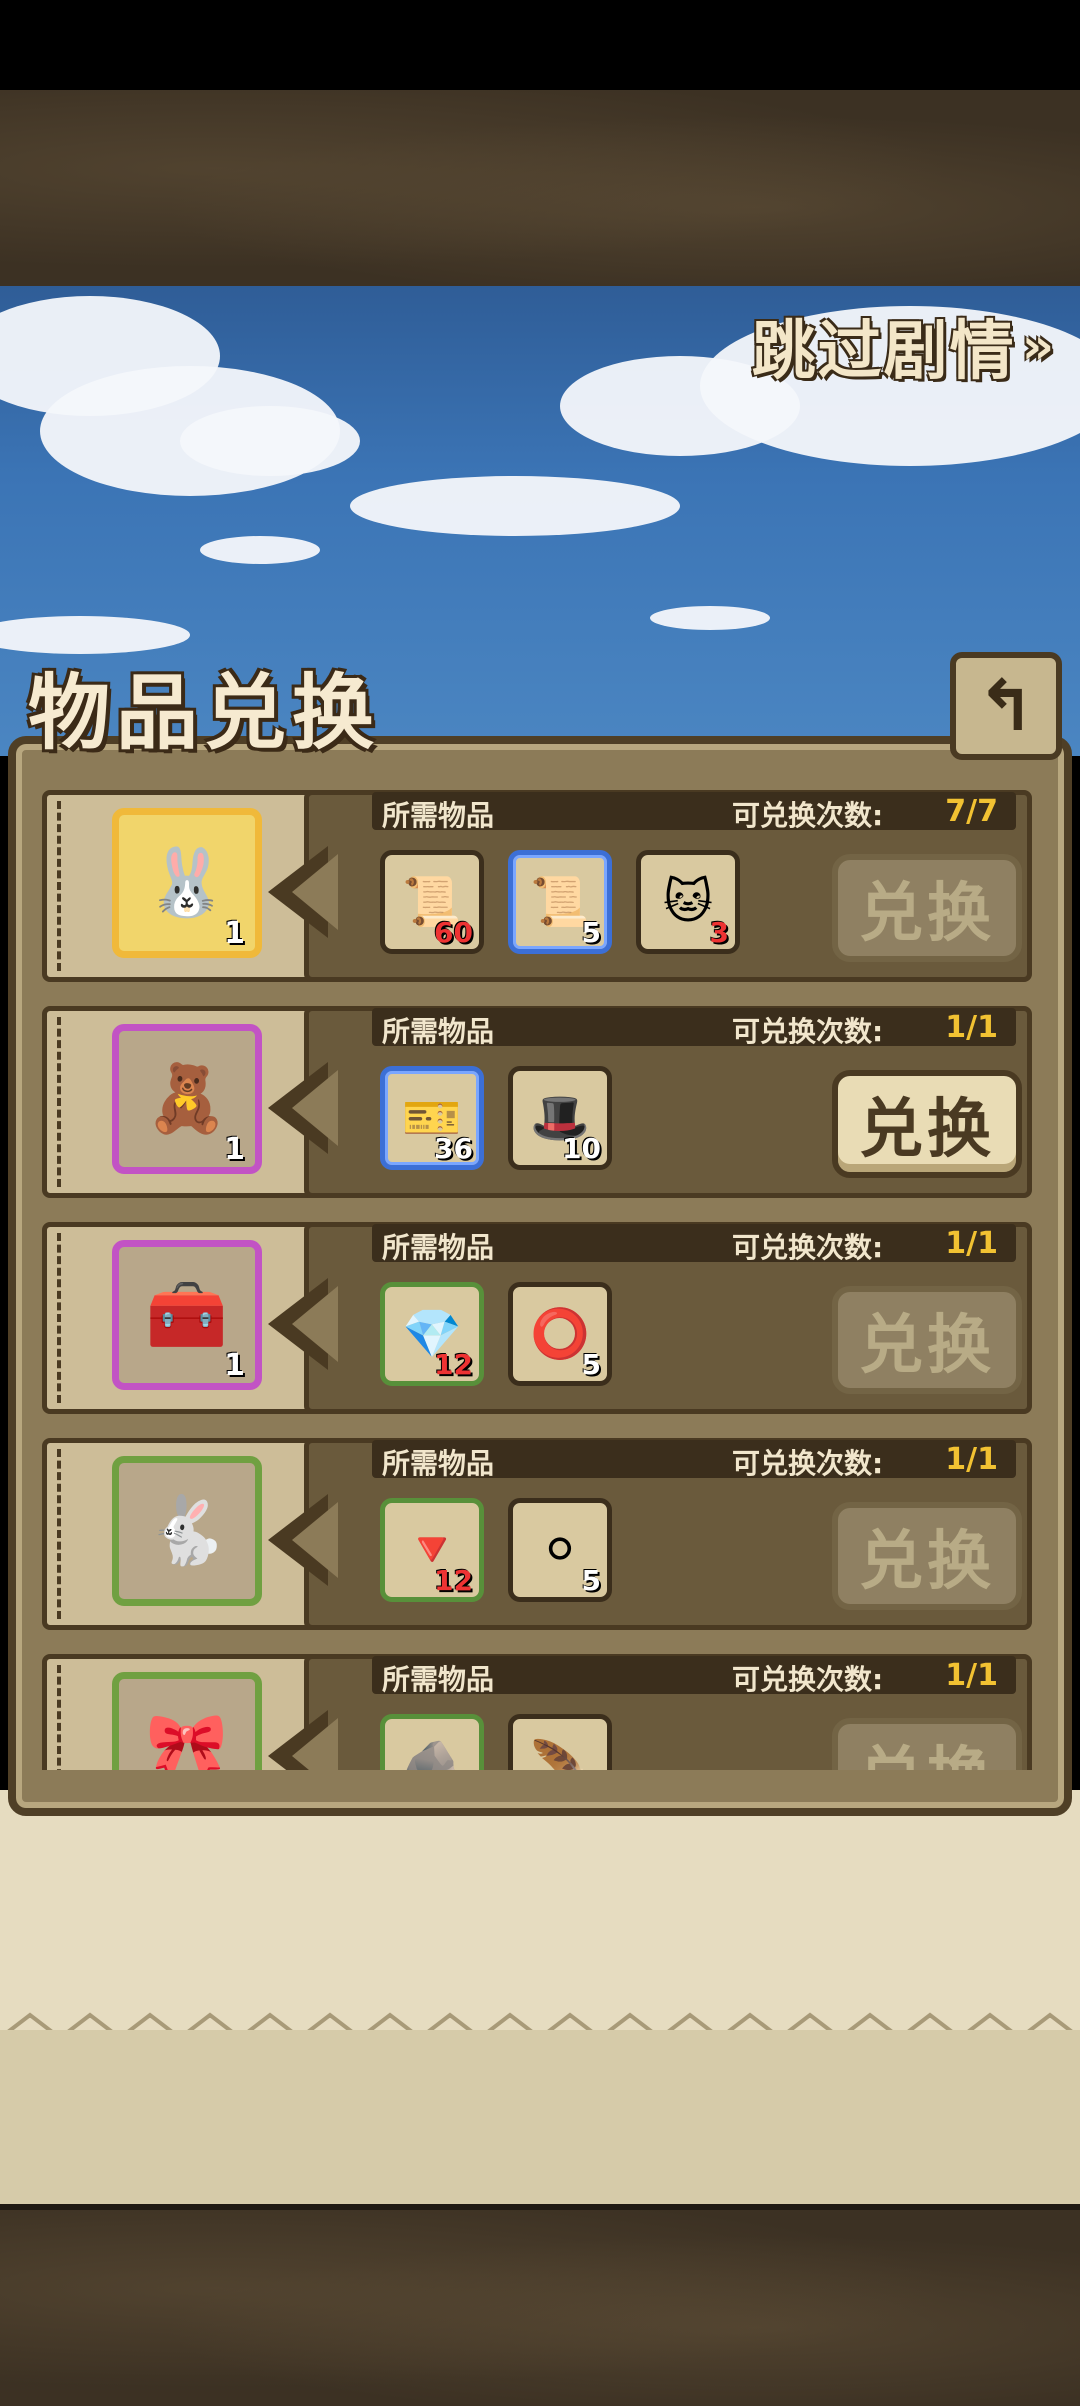 The height and width of the screenshot is (2406, 1080). Describe the element at coordinates (1038, 346) in the screenshot. I see `double-chevron-right-icon: »` at that location.